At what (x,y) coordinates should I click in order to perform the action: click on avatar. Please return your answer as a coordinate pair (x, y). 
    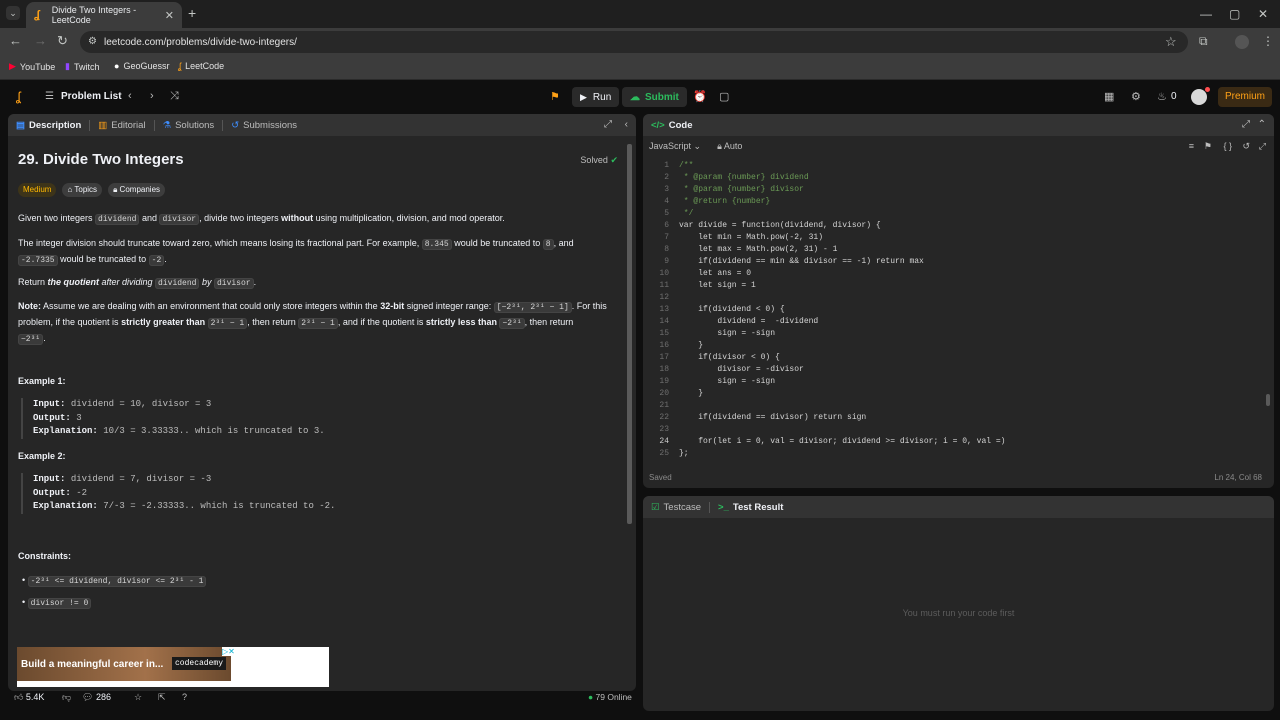
    Looking at the image, I should click on (1199, 97).